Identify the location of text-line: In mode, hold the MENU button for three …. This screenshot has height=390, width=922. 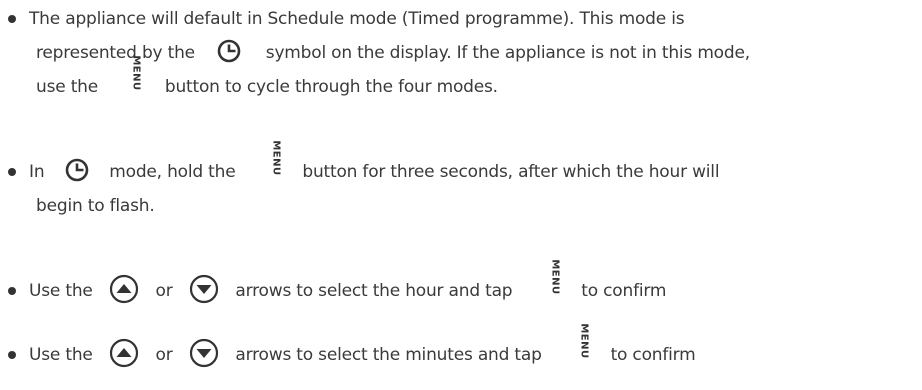
(374, 164).